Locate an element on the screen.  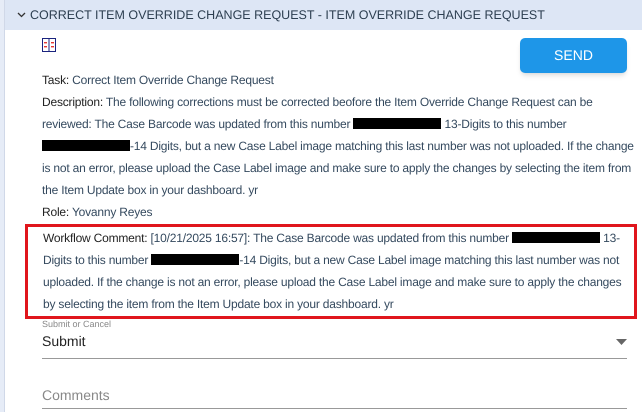
field-label: Submit or Cancel is located at coordinates (77, 324).